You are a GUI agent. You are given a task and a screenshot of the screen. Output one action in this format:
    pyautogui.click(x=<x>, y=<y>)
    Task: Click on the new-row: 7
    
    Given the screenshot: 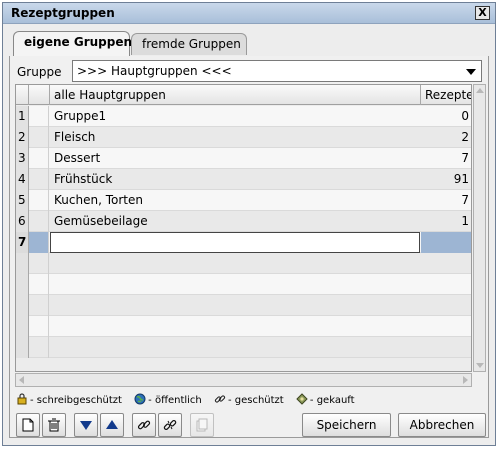 What is the action you would take?
    pyautogui.click(x=243, y=242)
    